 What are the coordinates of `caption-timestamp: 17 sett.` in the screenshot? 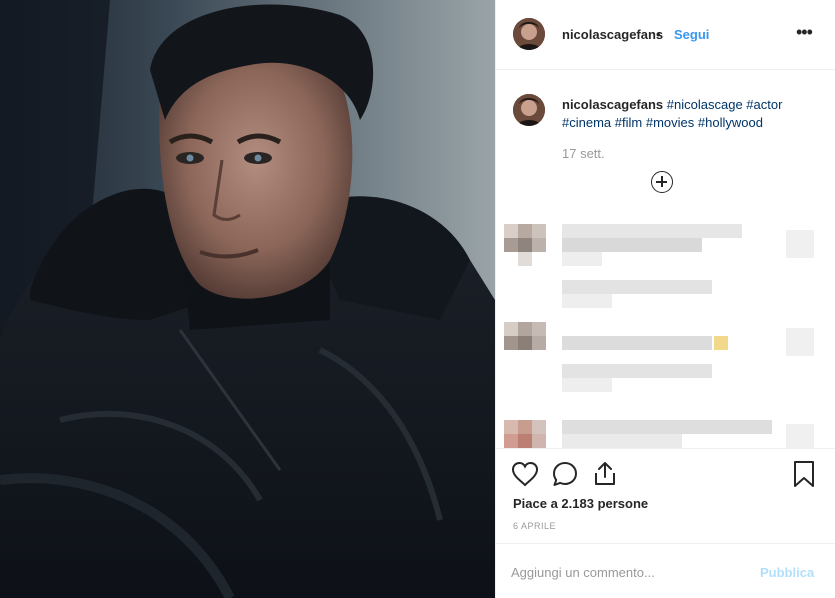 It's located at (583, 153).